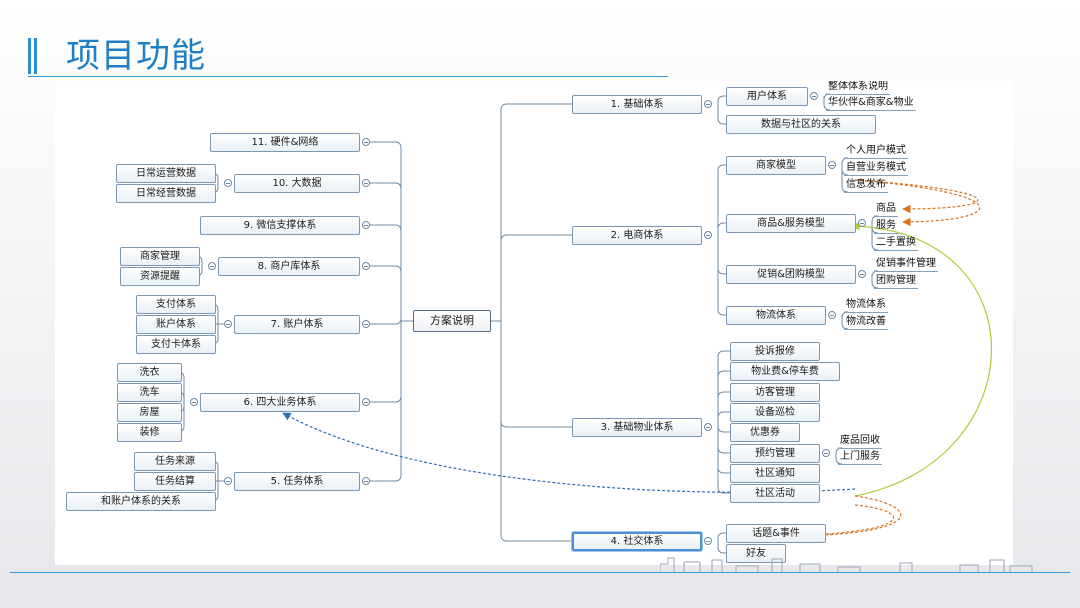 The image size is (1080, 608). I want to click on node-property-4: 设备巡检, so click(775, 412).